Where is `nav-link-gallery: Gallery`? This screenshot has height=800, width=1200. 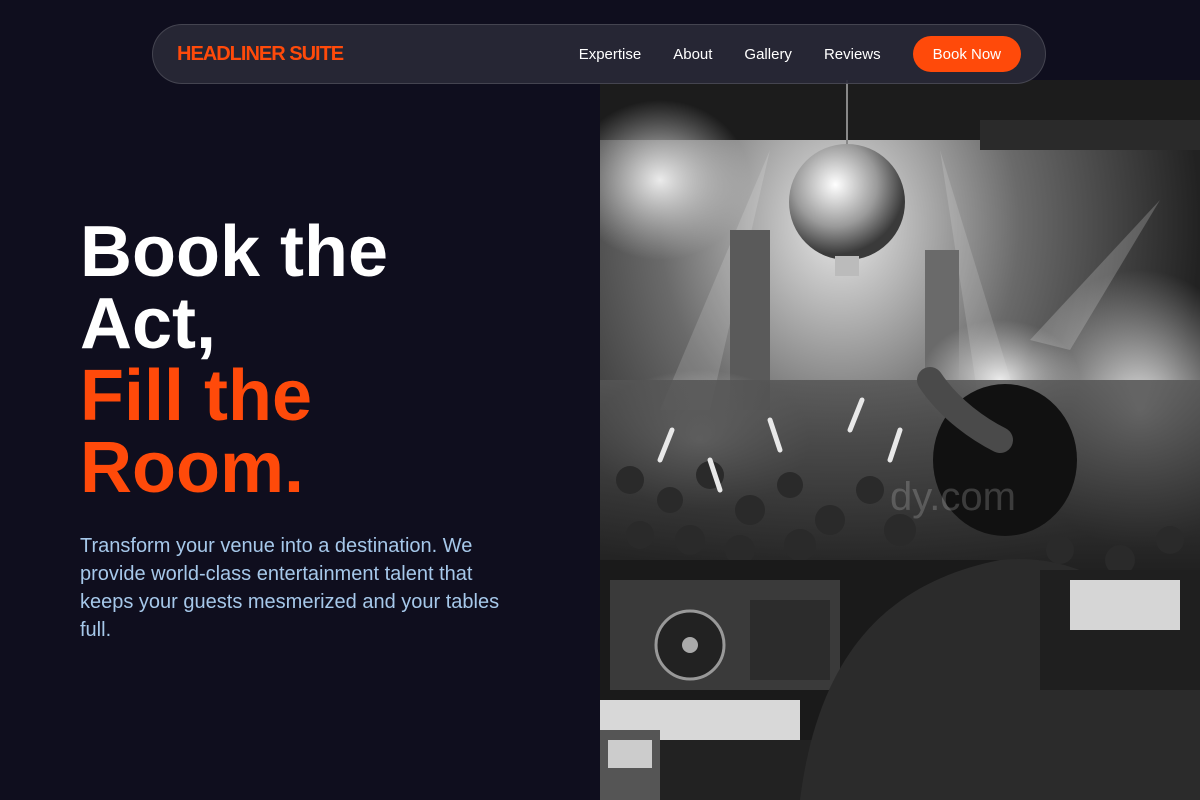
nav-link-gallery: Gallery is located at coordinates (768, 54).